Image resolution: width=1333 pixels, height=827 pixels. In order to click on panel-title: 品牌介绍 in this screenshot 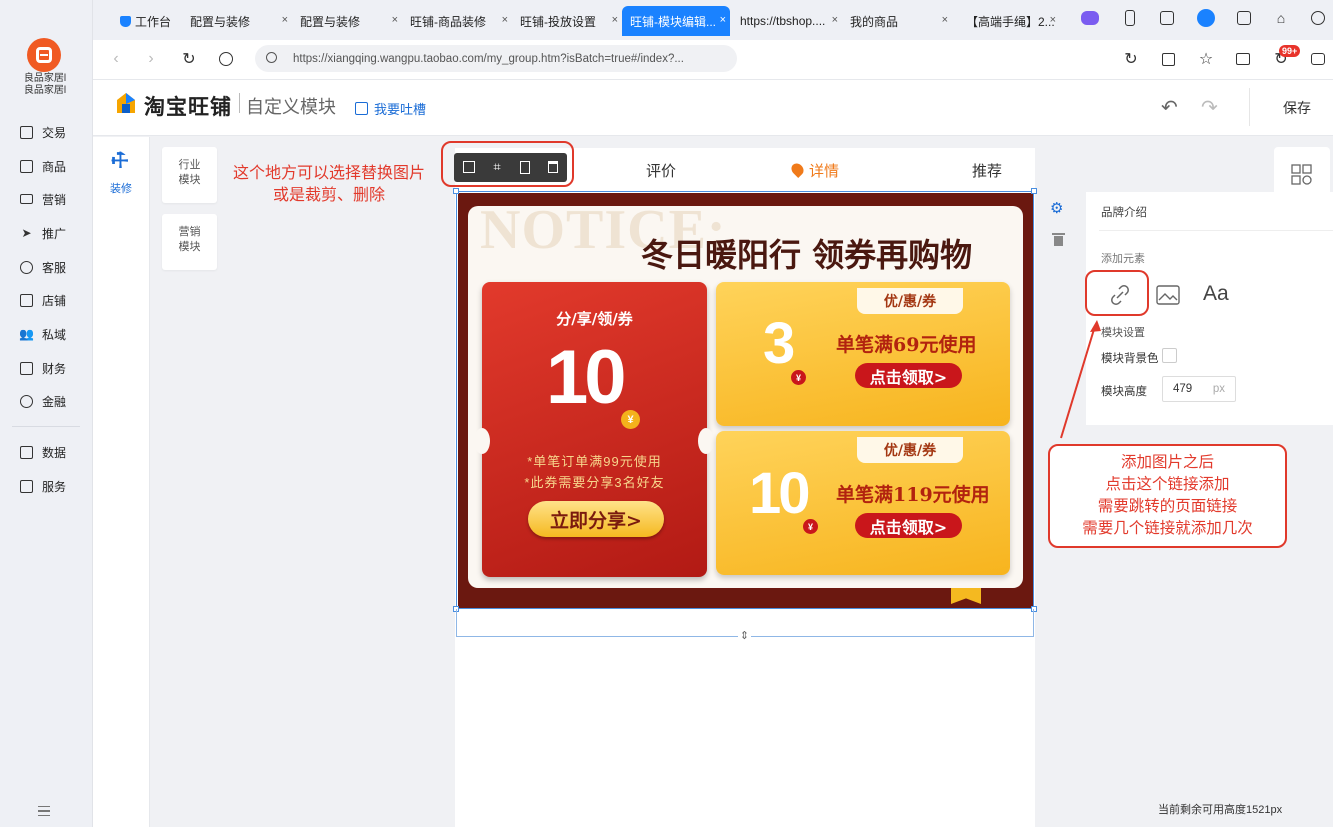, I will do `click(1124, 213)`.